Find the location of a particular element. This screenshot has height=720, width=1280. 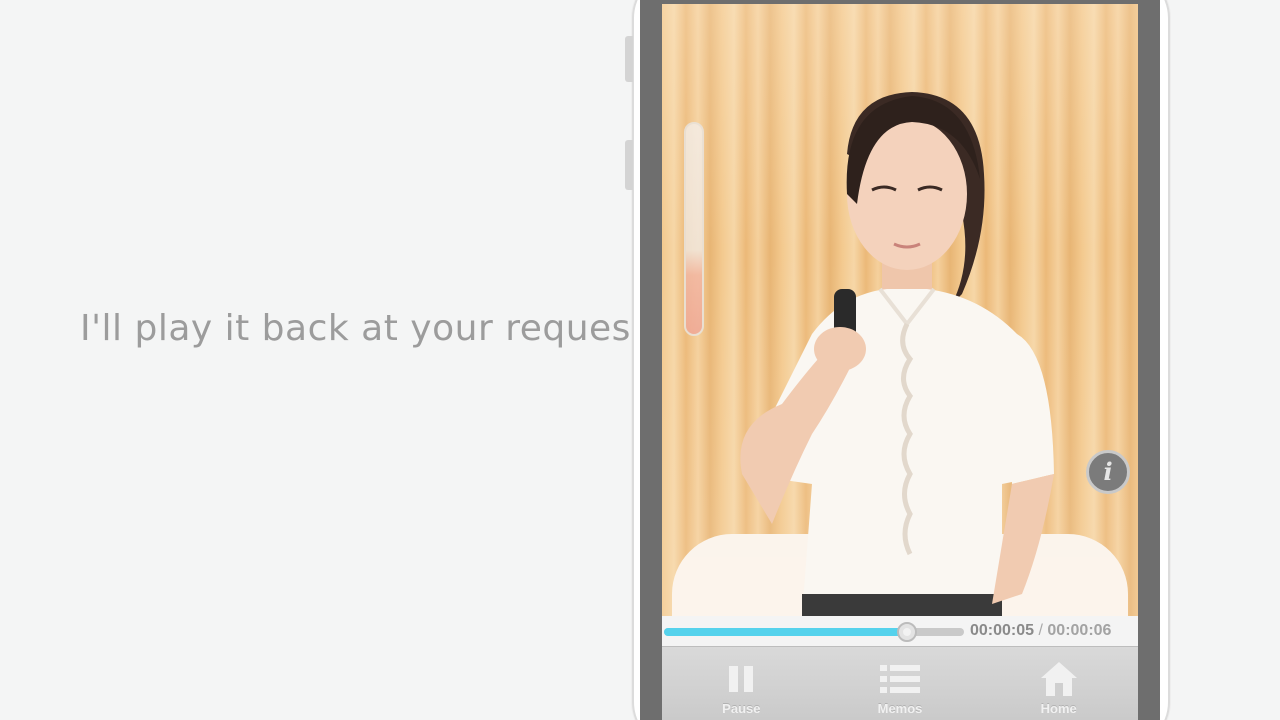

phone-volume-button is located at coordinates (629, 165).